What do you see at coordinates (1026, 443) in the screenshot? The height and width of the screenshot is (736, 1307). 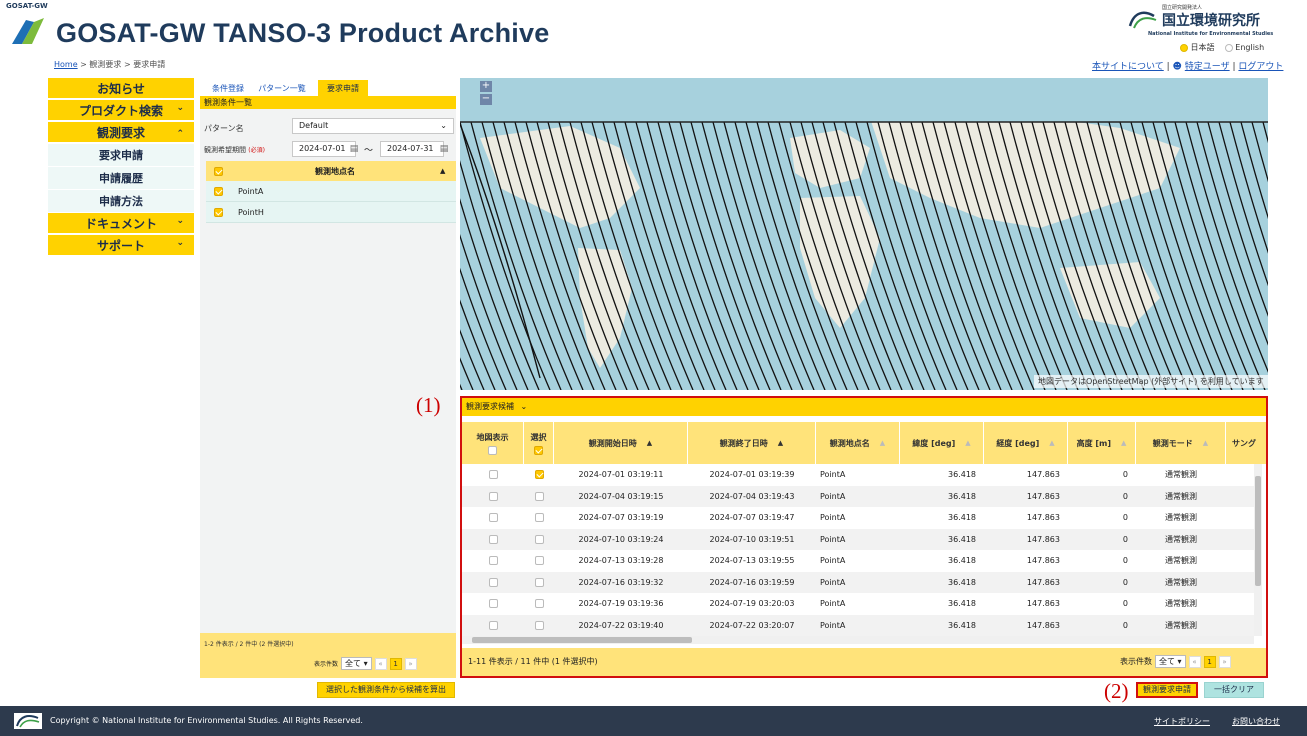 I see `column-longitude: 経度 [deg] ▲` at bounding box center [1026, 443].